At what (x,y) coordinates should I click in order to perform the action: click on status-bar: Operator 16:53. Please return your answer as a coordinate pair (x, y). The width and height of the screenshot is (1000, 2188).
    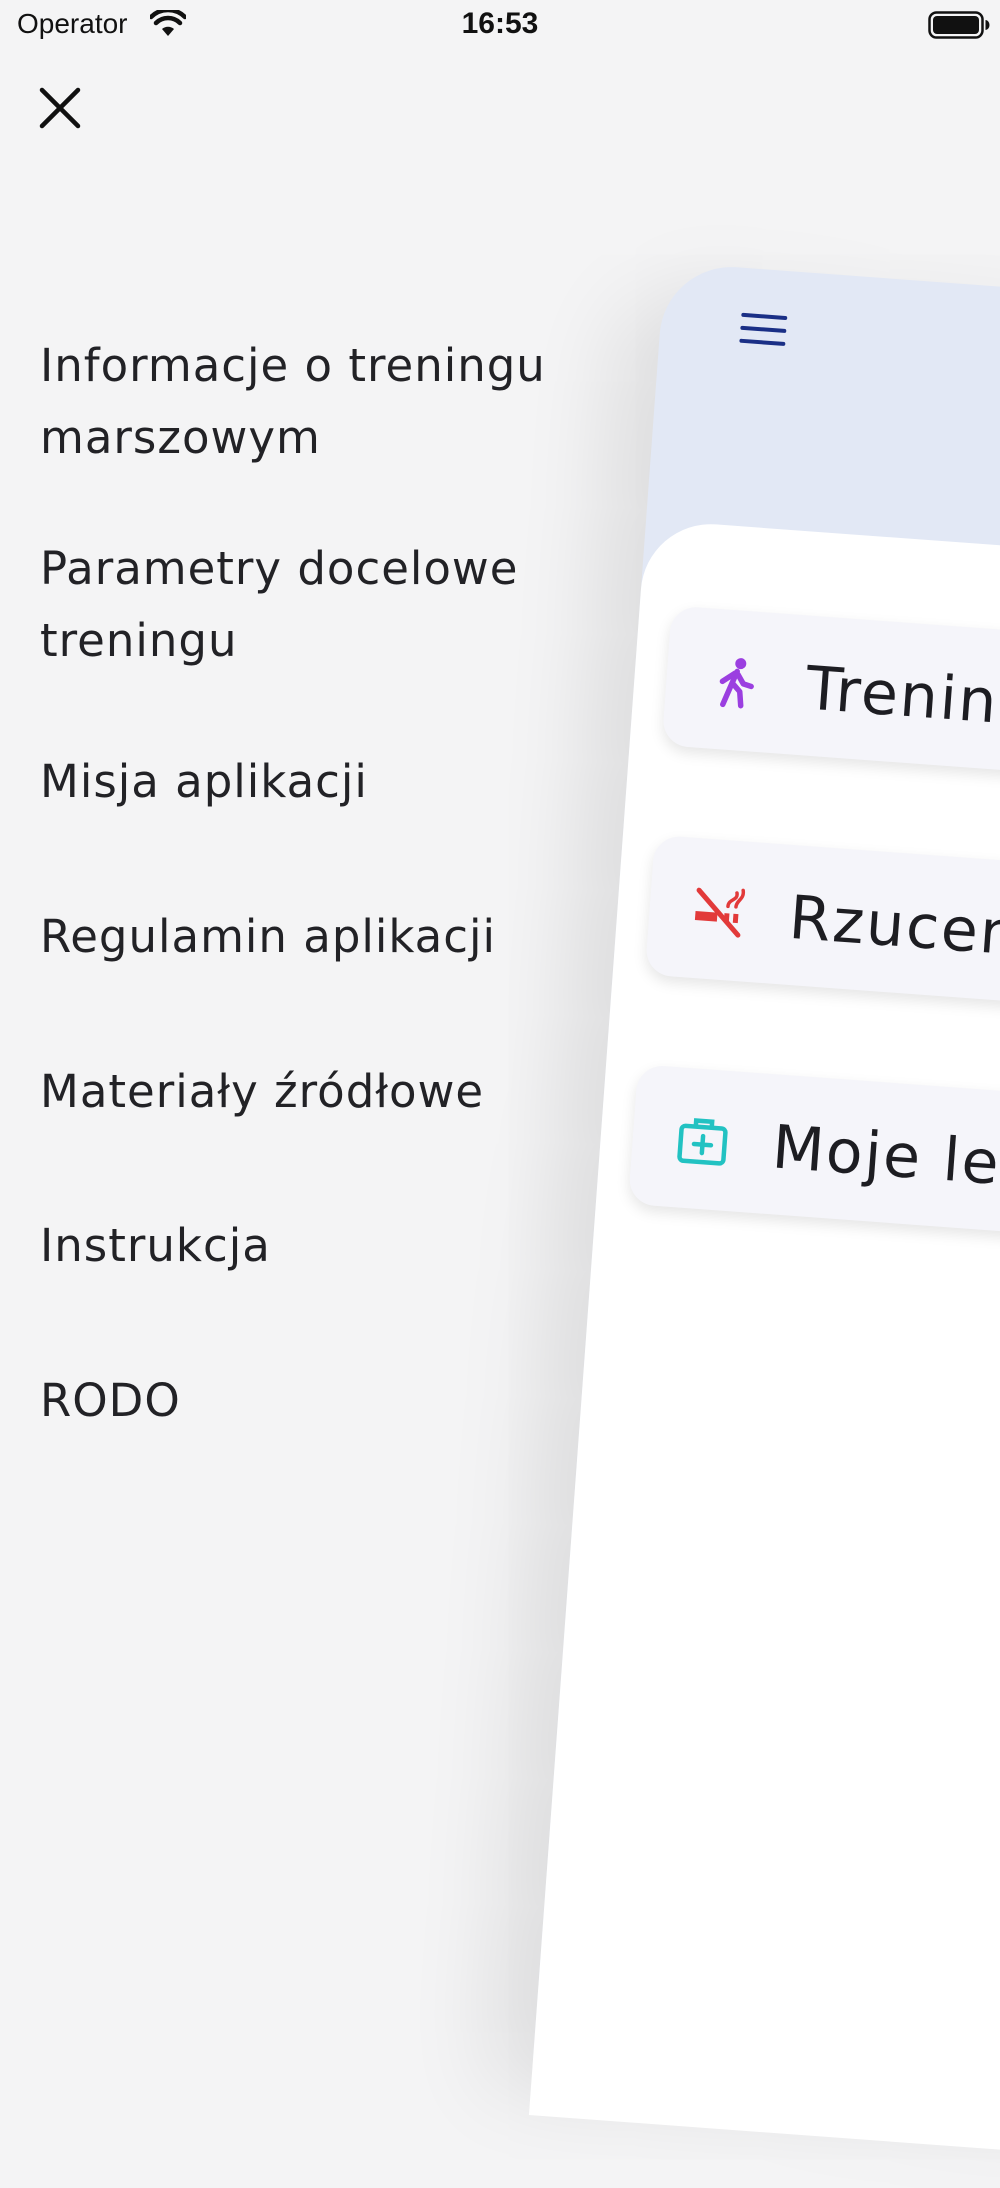
    Looking at the image, I should click on (500, 26).